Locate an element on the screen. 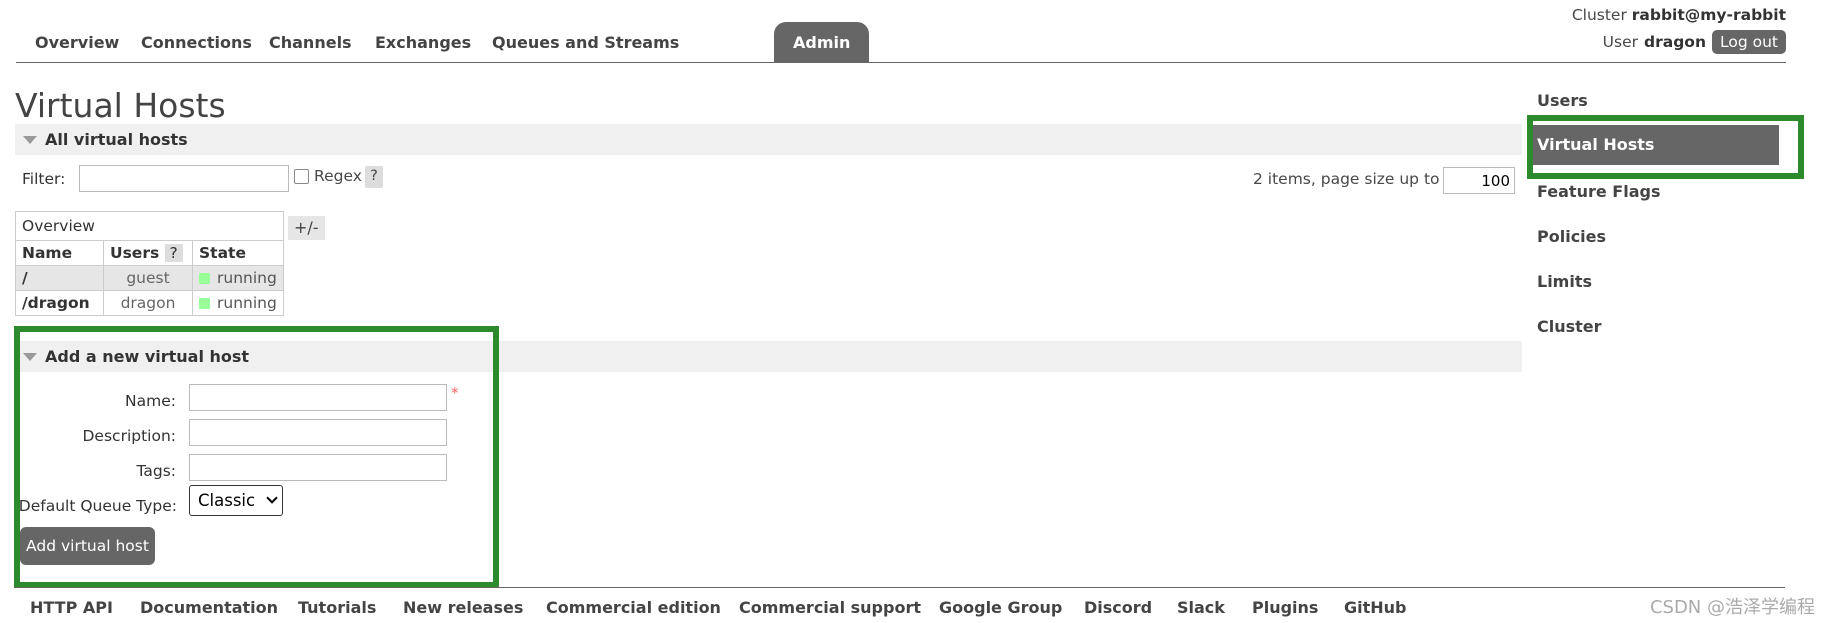 Image resolution: width=1829 pixels, height=623 pixels. section-title: All virtual hosts is located at coordinates (116, 139).